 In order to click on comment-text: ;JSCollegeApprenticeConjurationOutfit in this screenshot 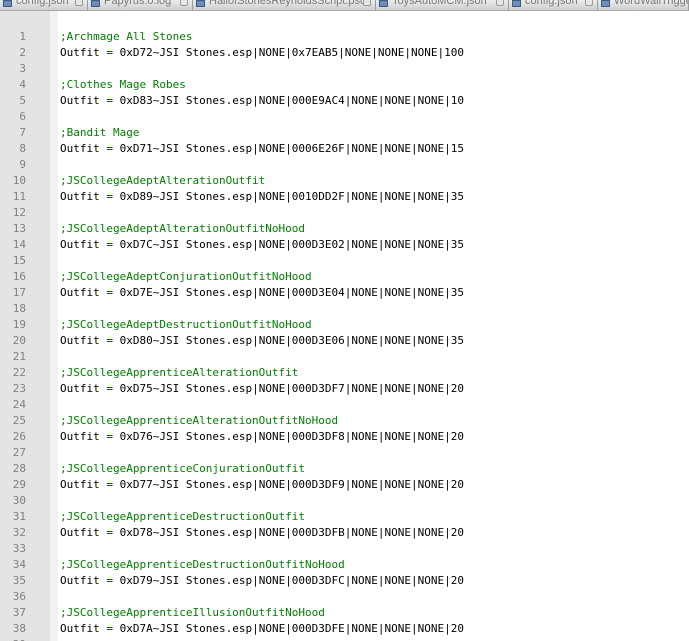, I will do `click(183, 468)`.